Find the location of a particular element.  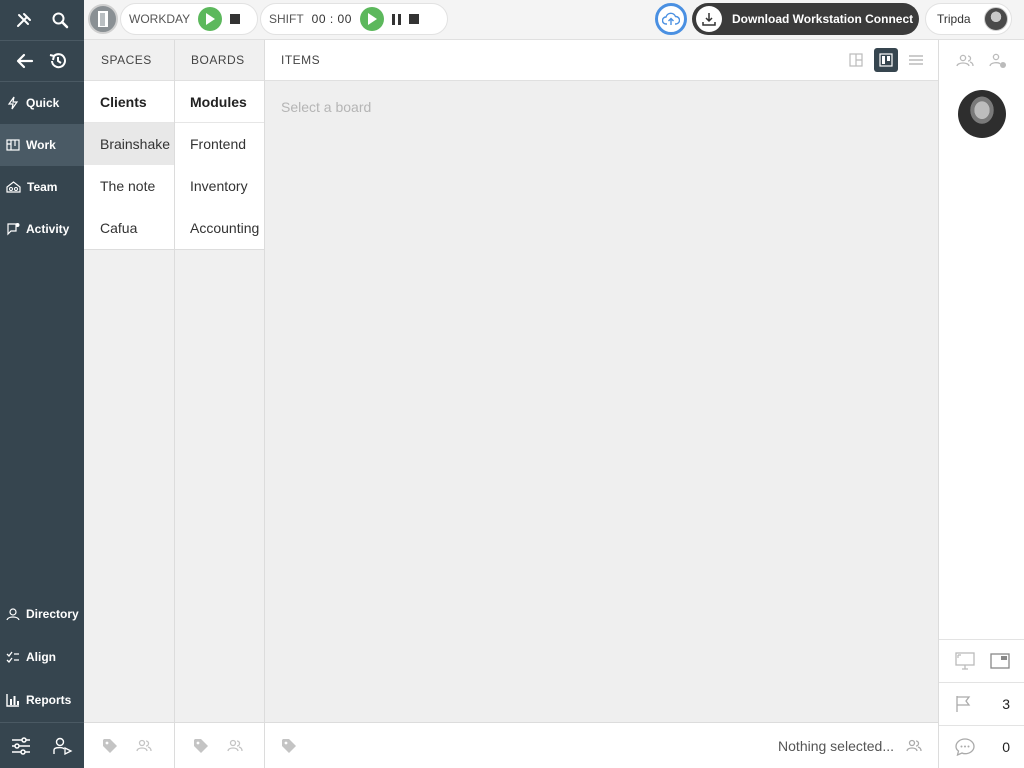

comments-row: 0 is located at coordinates (981, 746).